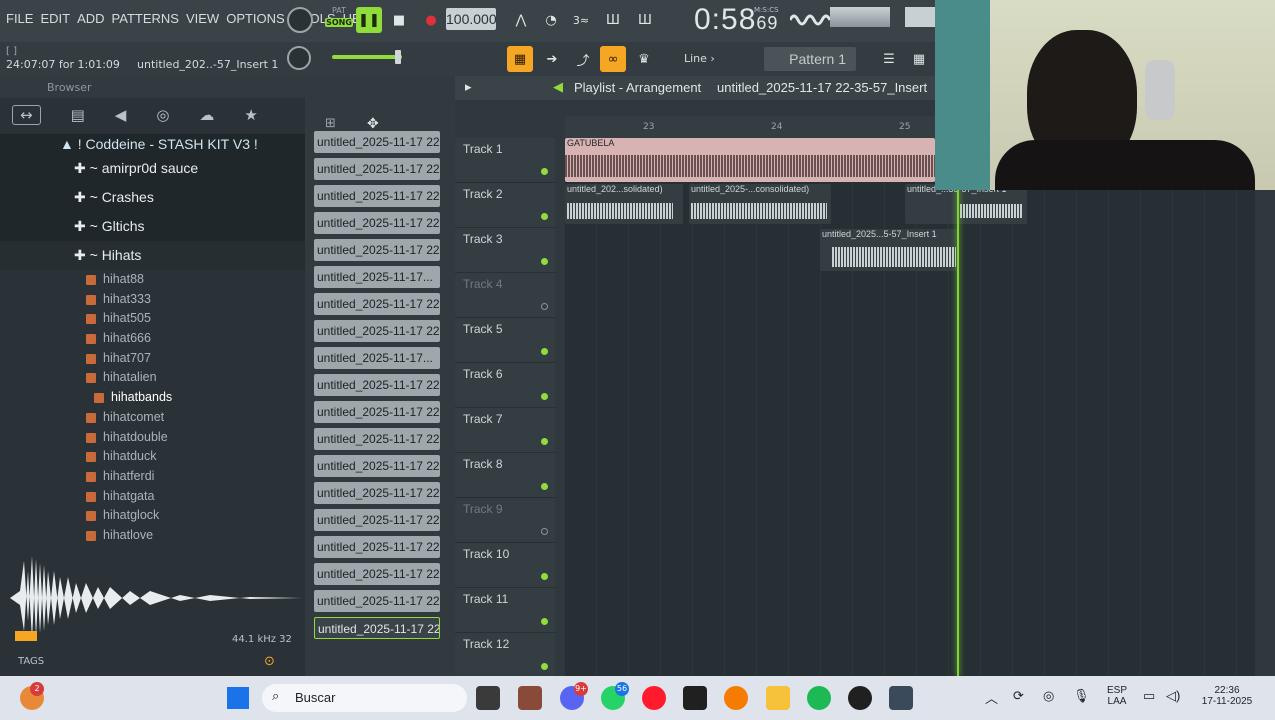  Describe the element at coordinates (152, 144) in the screenshot. I see `folder-stash-kit: ▲ ! Coddeine - STASH KIT V3 !` at that location.